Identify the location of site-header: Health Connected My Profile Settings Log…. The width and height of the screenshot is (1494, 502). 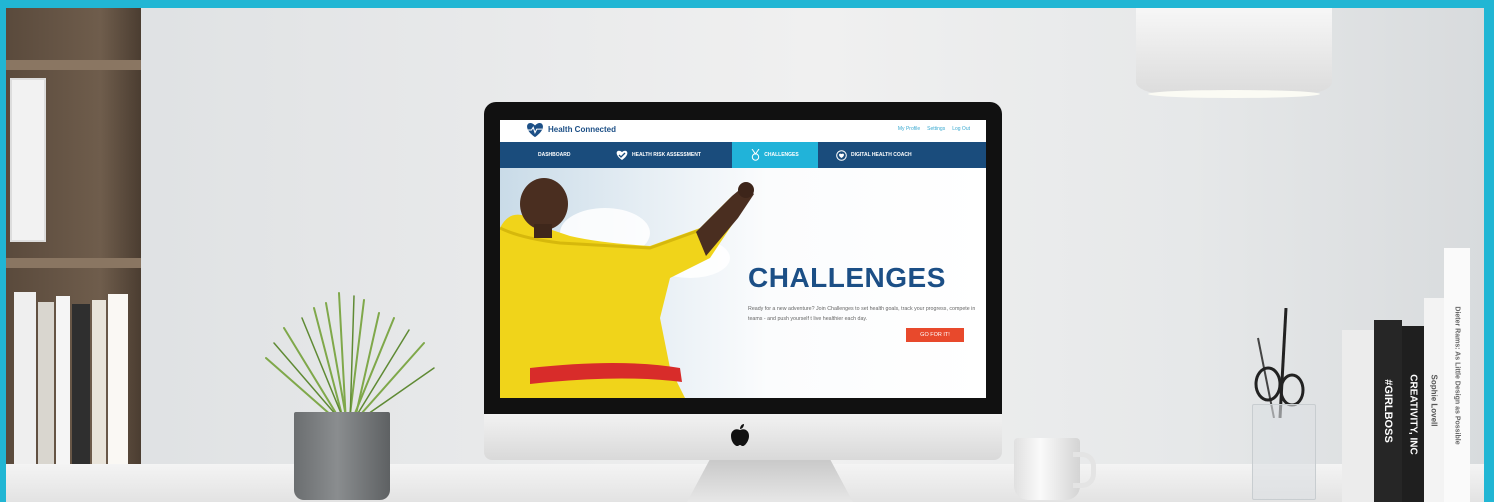
(743, 131).